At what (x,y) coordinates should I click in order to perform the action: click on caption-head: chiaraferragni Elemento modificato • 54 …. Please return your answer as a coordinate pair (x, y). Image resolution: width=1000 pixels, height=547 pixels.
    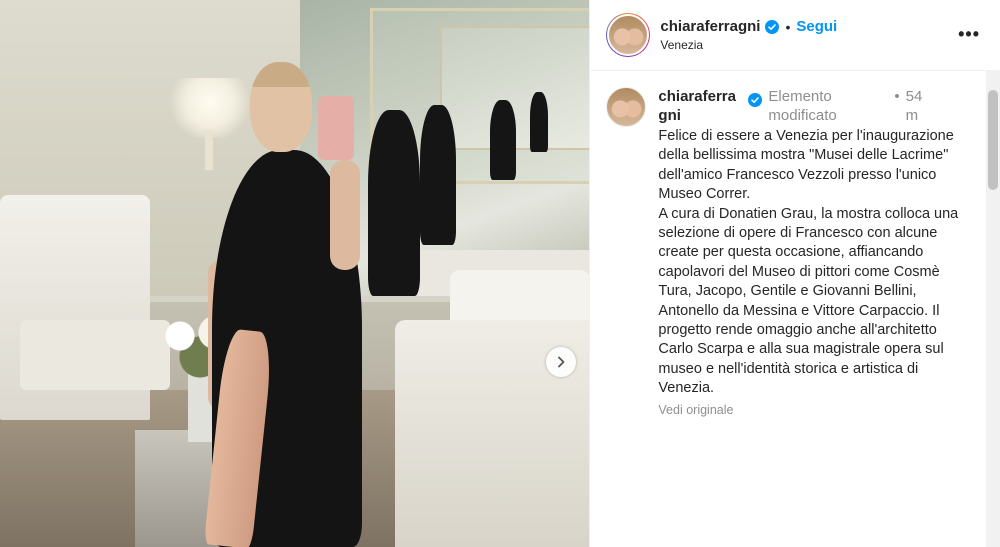
    Looking at the image, I should click on (813, 106).